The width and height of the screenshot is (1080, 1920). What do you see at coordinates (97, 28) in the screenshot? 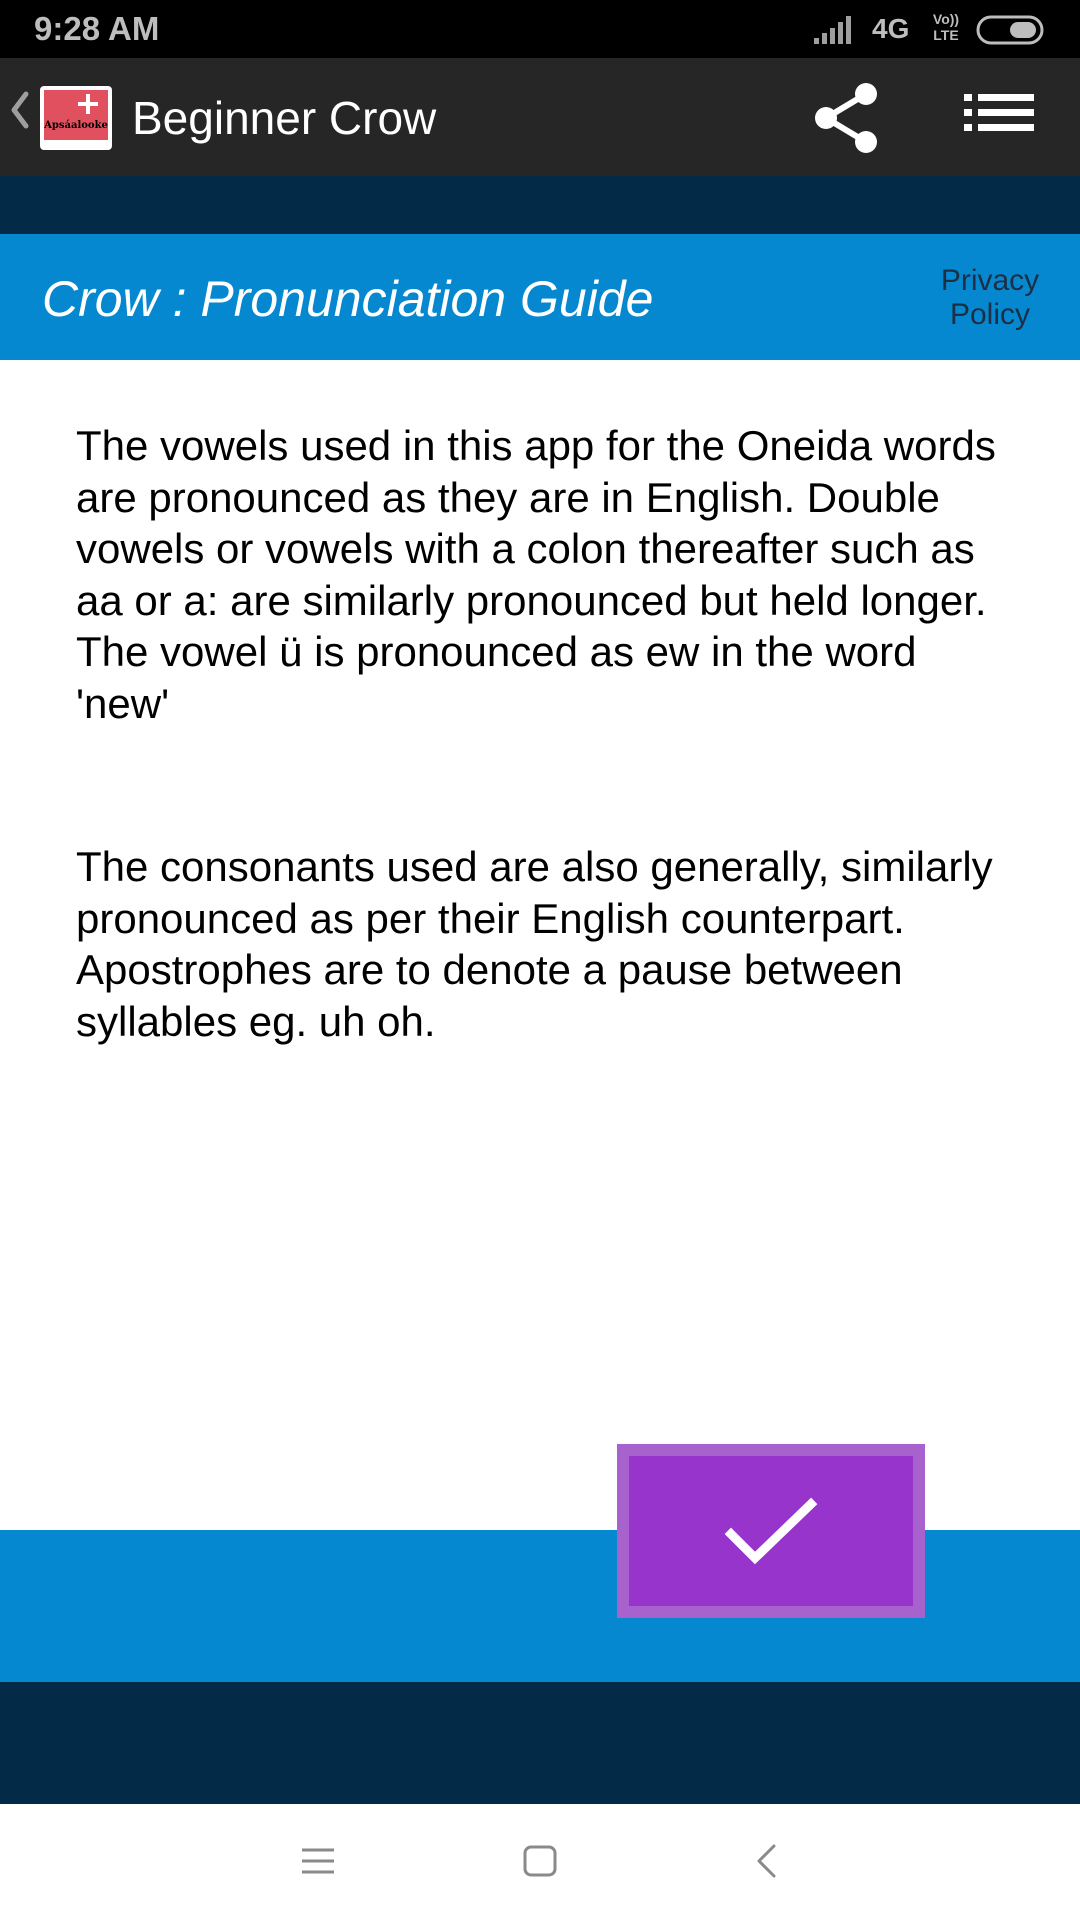
I see `status-time: 9:28 AM` at bounding box center [97, 28].